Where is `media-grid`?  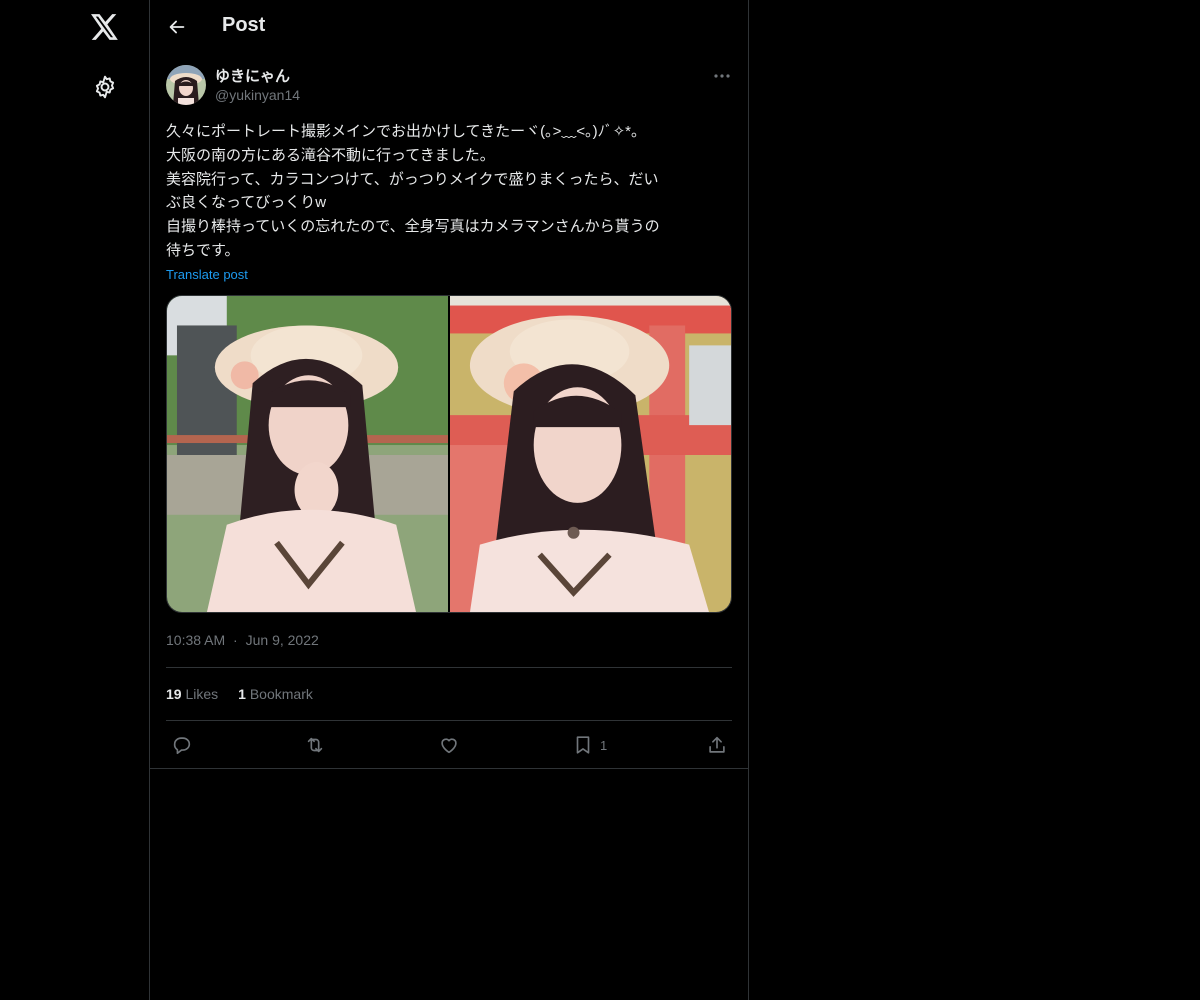 media-grid is located at coordinates (449, 454).